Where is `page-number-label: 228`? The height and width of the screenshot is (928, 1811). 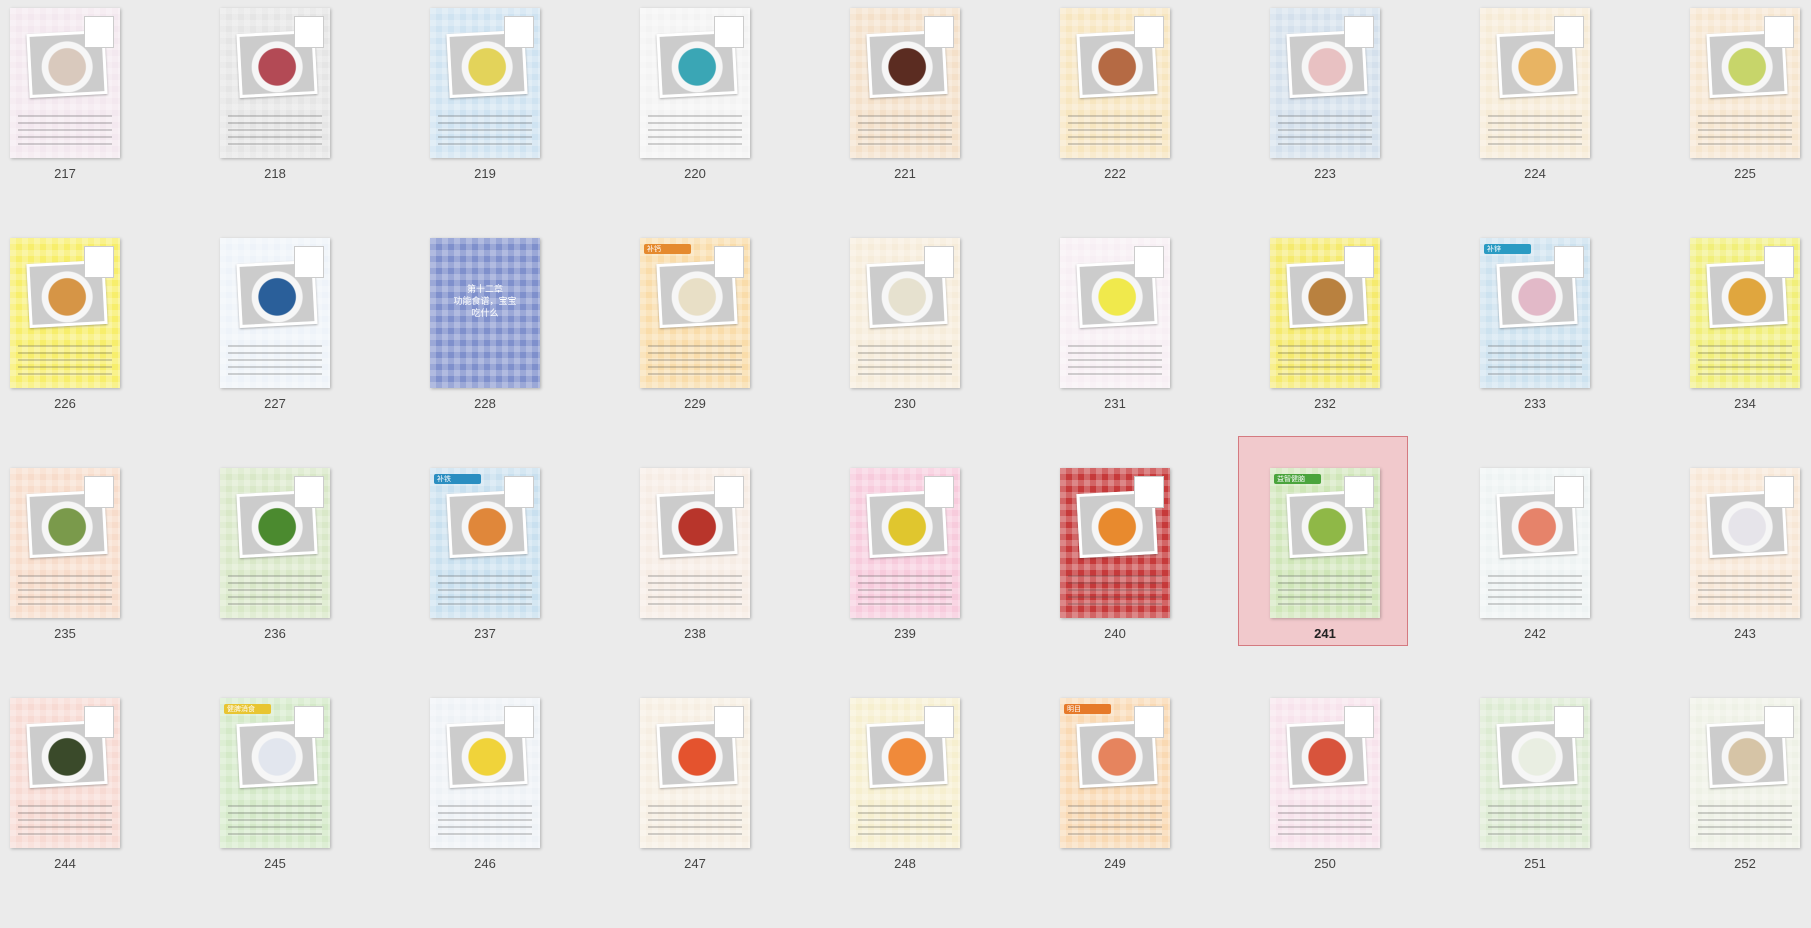 page-number-label: 228 is located at coordinates (485, 403).